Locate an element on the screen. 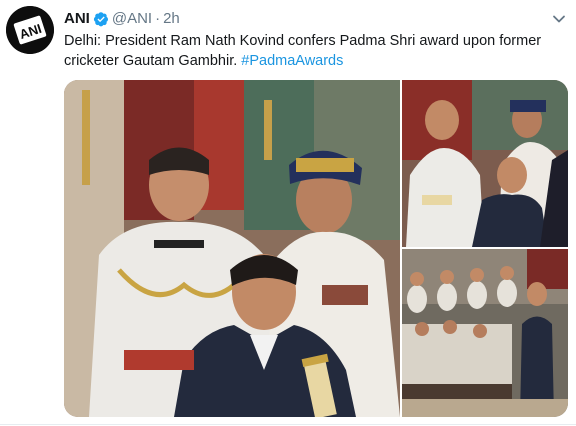 The width and height of the screenshot is (576, 426). photo-bottom-right is located at coordinates (485, 333).